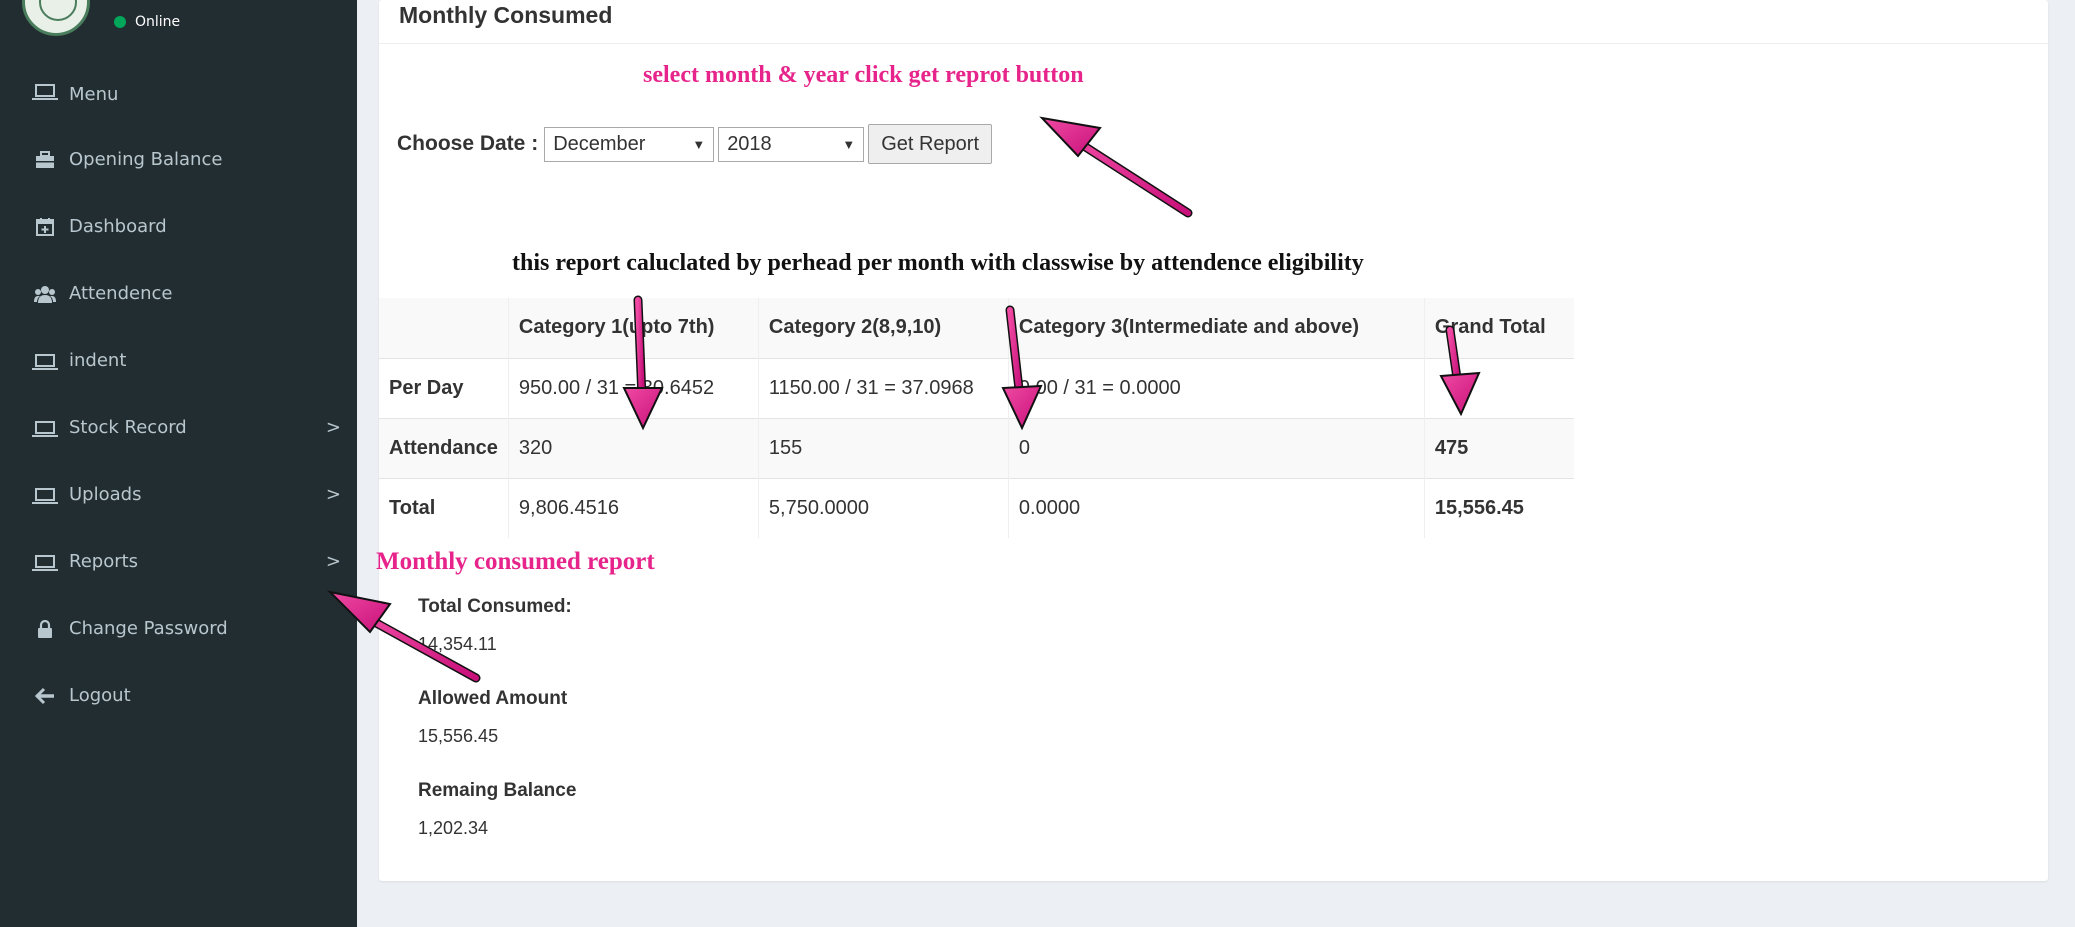 This screenshot has height=927, width=2075. I want to click on monthly-report-annotation: Monthly consumed report, so click(515, 561).